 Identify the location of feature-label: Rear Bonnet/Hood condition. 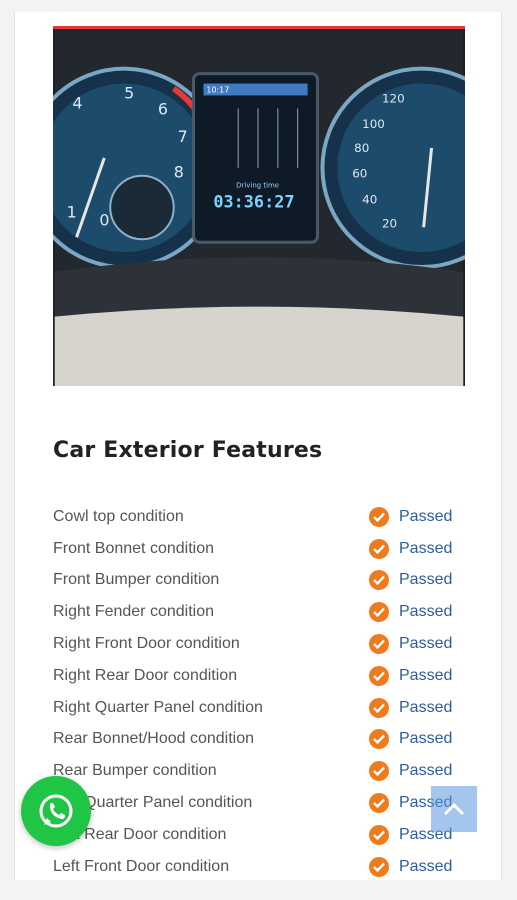
(154, 739).